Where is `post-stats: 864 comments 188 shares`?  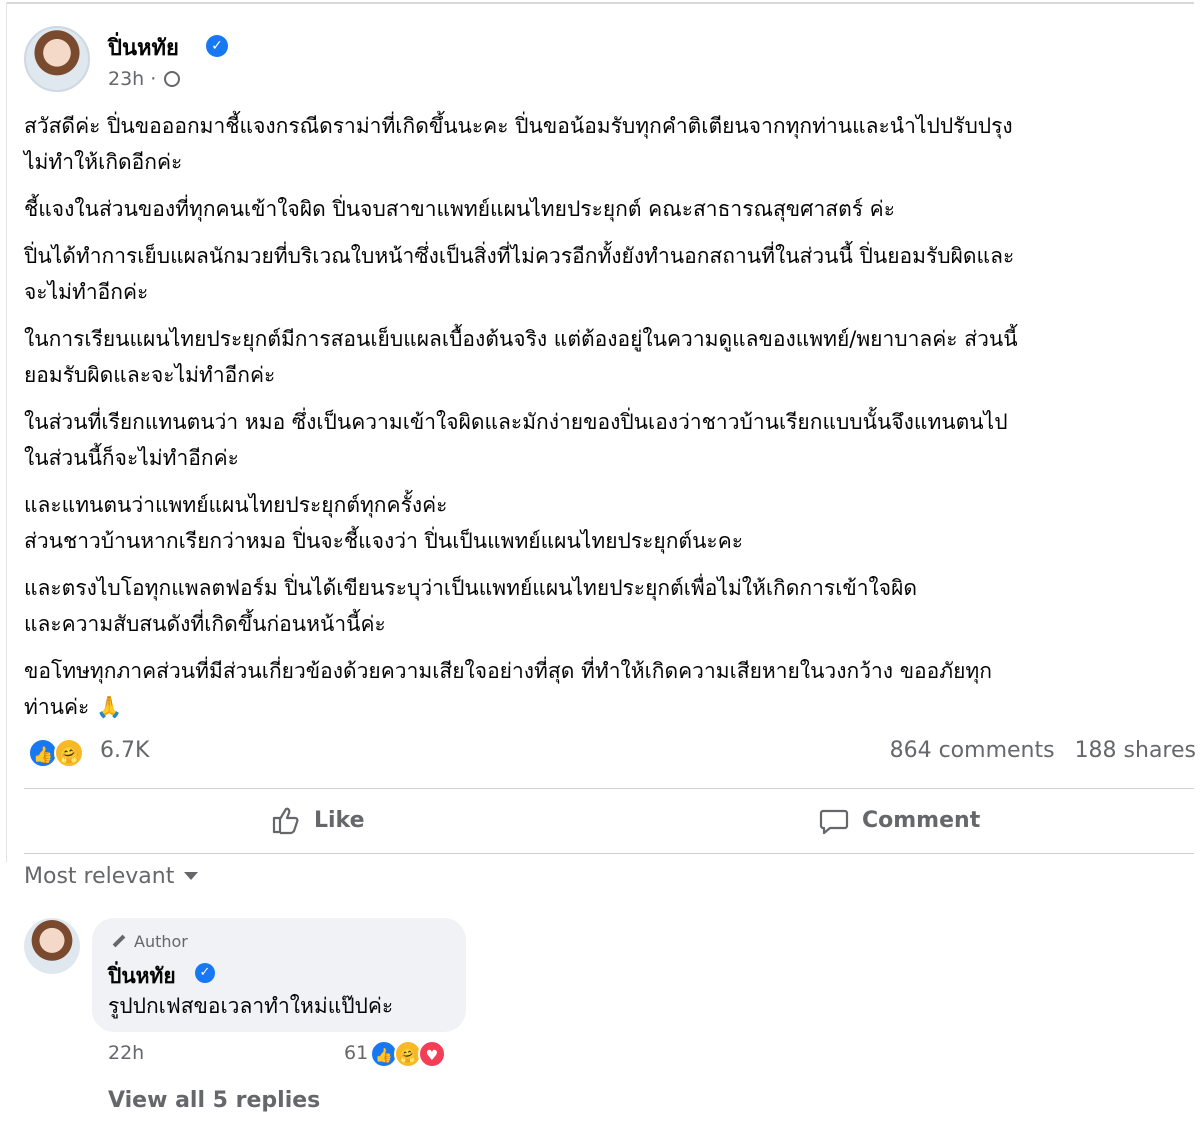 post-stats: 864 comments 188 shares is located at coordinates (1043, 750).